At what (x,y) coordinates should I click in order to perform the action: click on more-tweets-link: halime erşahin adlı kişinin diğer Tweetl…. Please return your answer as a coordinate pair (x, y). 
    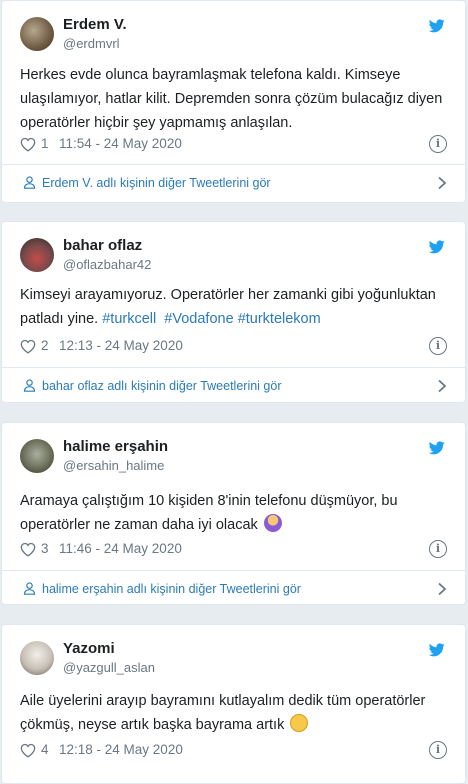
    Looking at the image, I should click on (233, 589).